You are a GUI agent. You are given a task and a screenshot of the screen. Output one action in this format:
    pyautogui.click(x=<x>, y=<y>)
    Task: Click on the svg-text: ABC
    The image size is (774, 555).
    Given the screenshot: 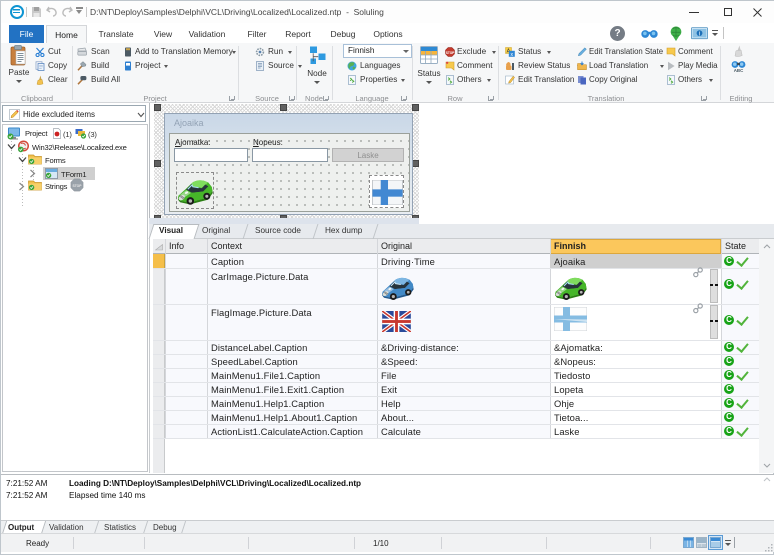 What is the action you would take?
    pyautogui.click(x=739, y=70)
    